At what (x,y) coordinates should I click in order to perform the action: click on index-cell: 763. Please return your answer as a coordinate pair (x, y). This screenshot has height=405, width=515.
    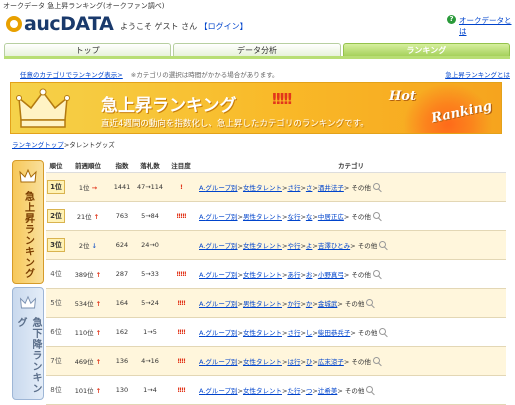
    Looking at the image, I should click on (122, 216).